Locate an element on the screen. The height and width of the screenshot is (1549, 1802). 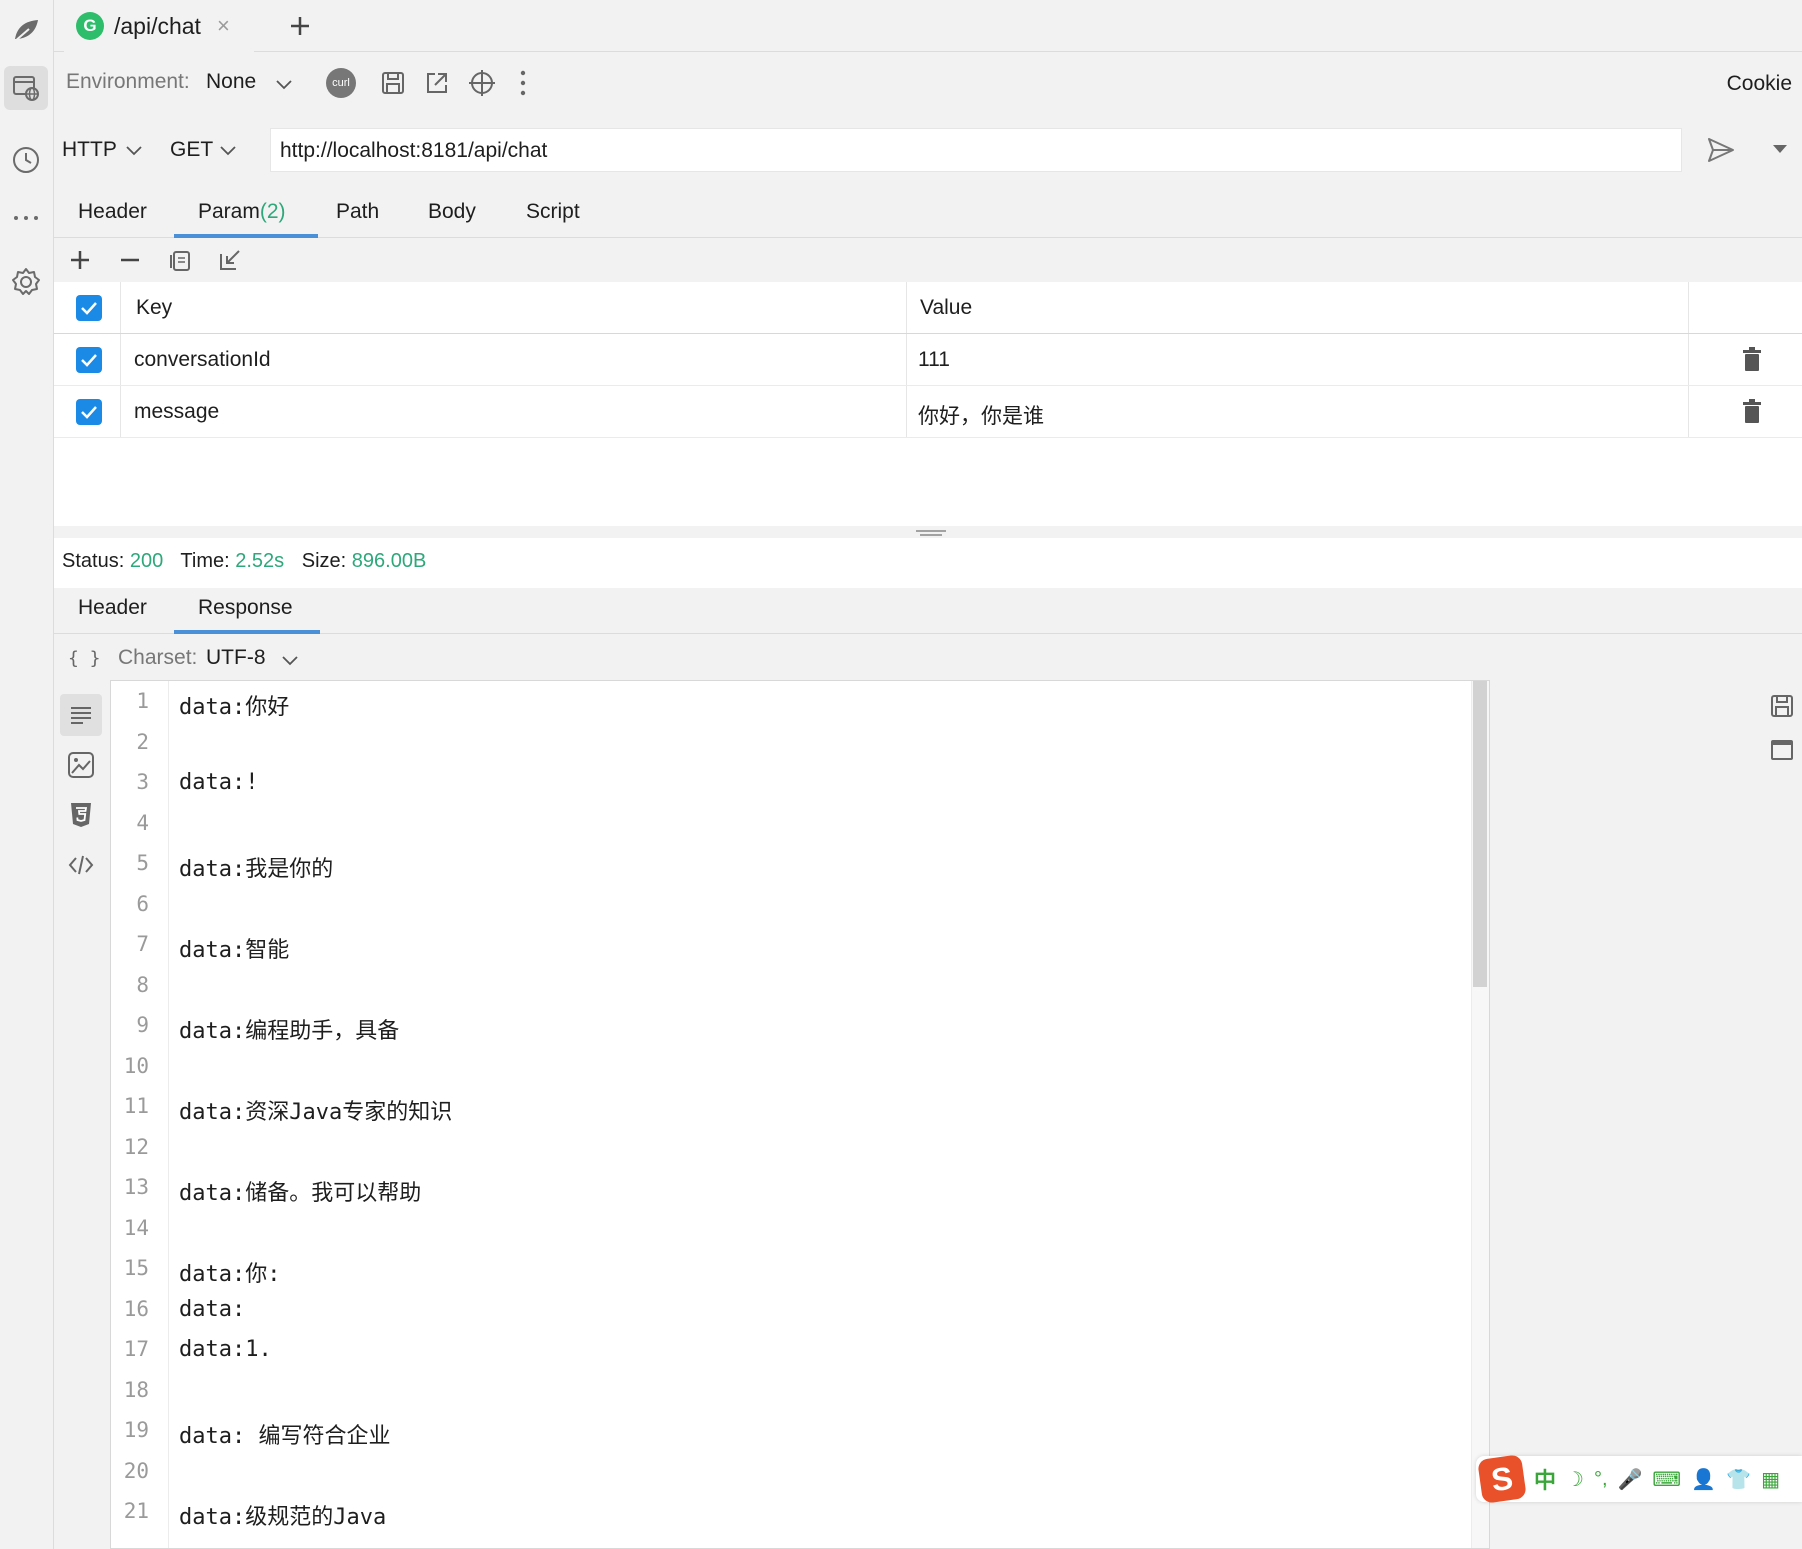
line-number: 10 is located at coordinates (136, 1065).